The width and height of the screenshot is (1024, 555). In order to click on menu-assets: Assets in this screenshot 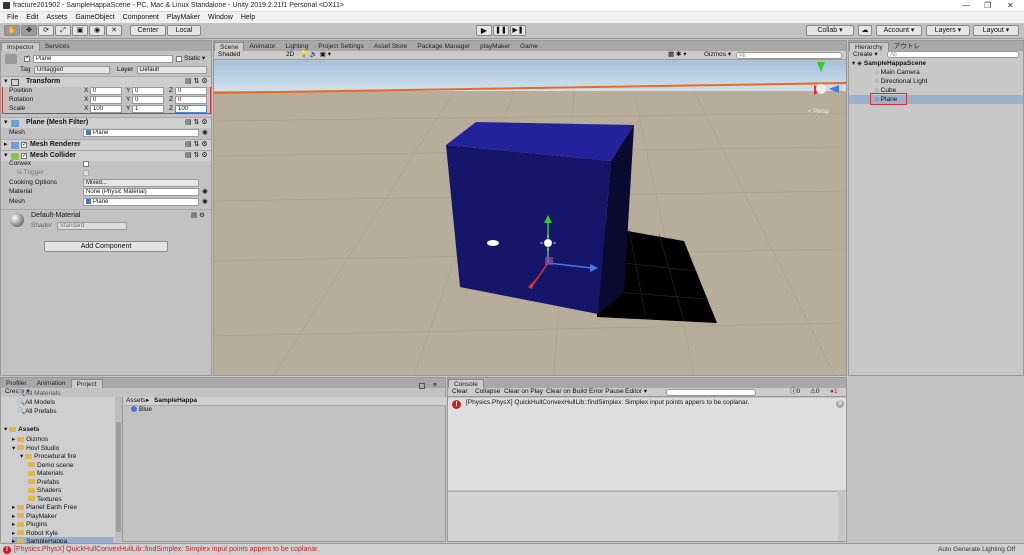, I will do `click(56, 17)`.